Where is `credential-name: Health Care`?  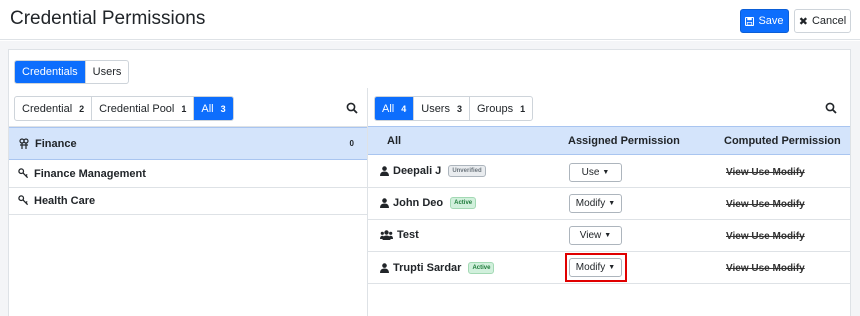
credential-name: Health Care is located at coordinates (65, 200).